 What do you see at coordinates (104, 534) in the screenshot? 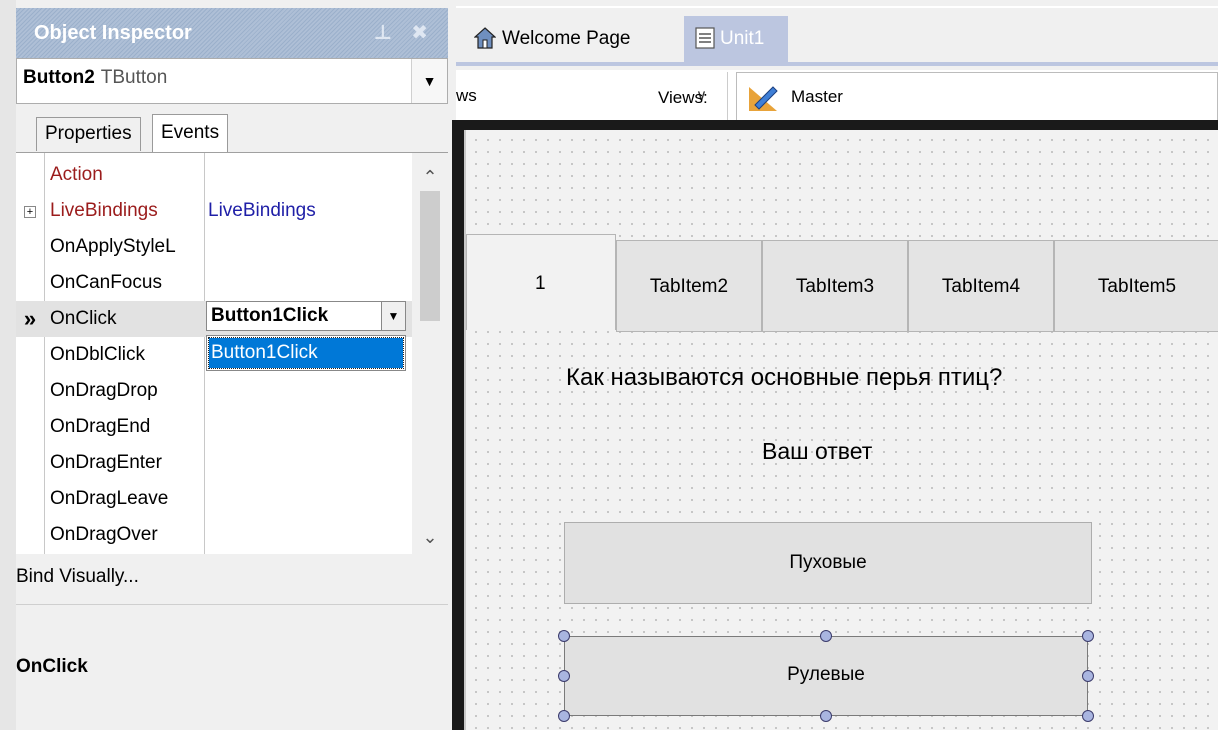
I see `event-name: OnDragOver` at bounding box center [104, 534].